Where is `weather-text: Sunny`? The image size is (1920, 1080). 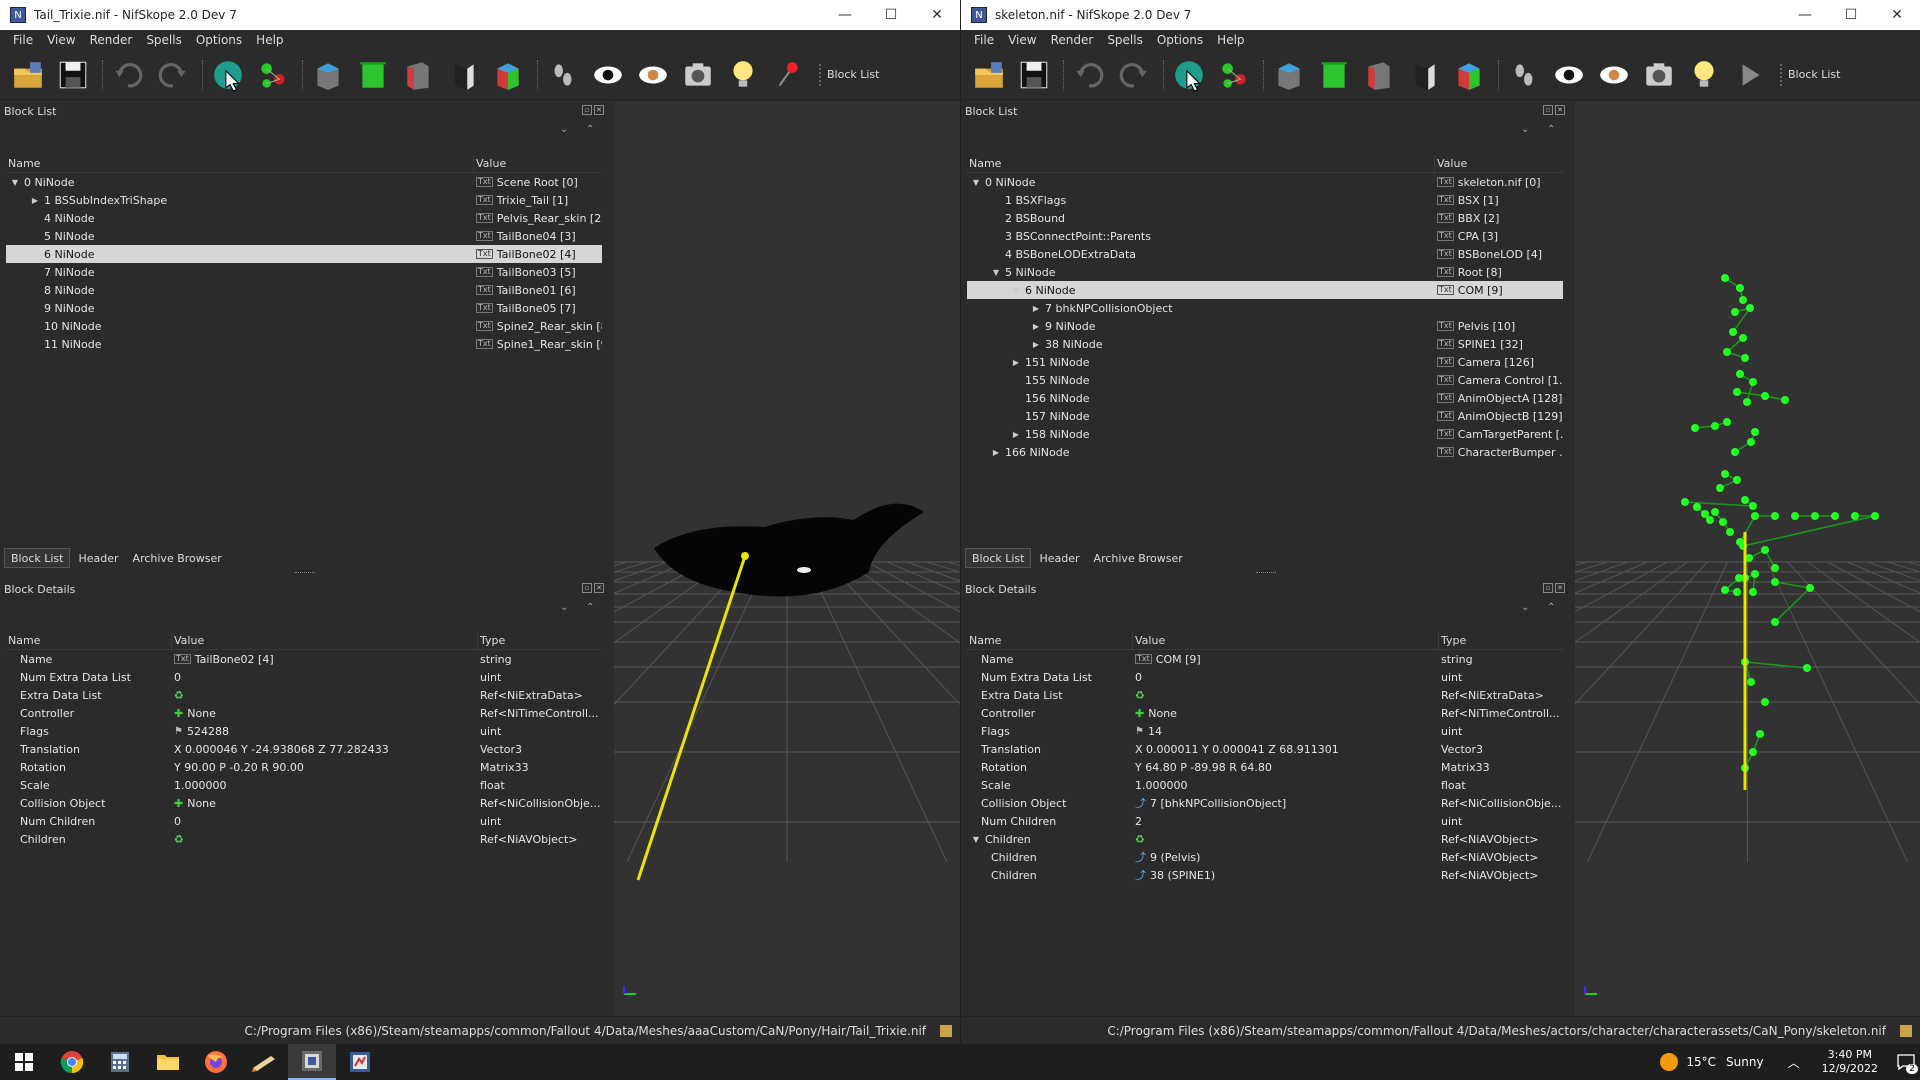
weather-text: Sunny is located at coordinates (1745, 1062).